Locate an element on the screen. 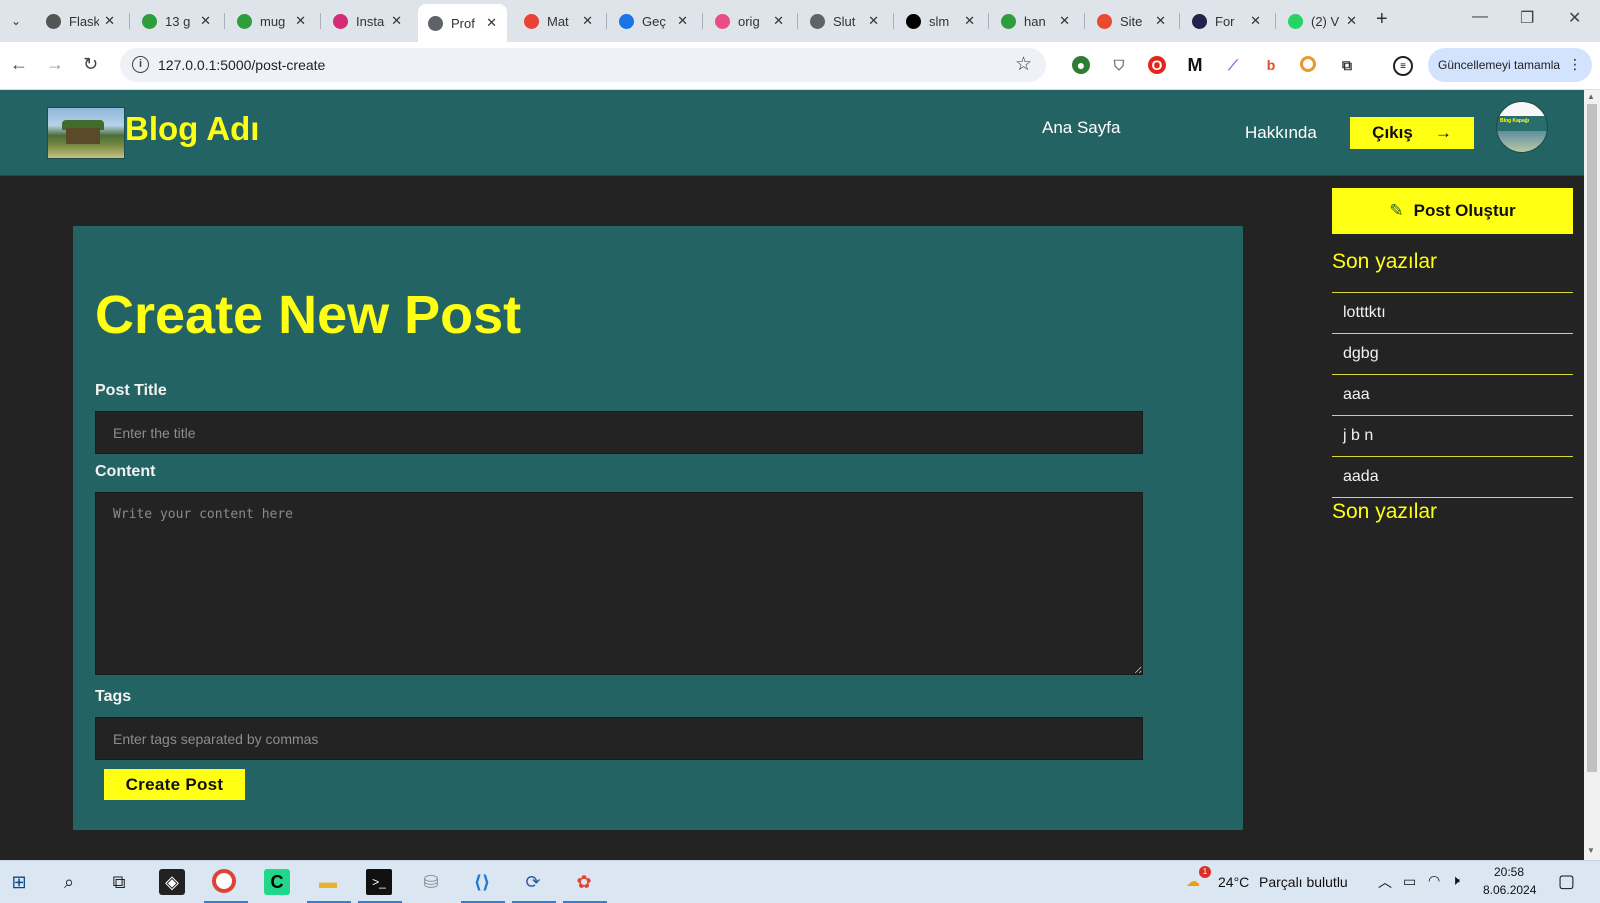 The height and width of the screenshot is (903, 1600). post-title-input is located at coordinates (619, 432).